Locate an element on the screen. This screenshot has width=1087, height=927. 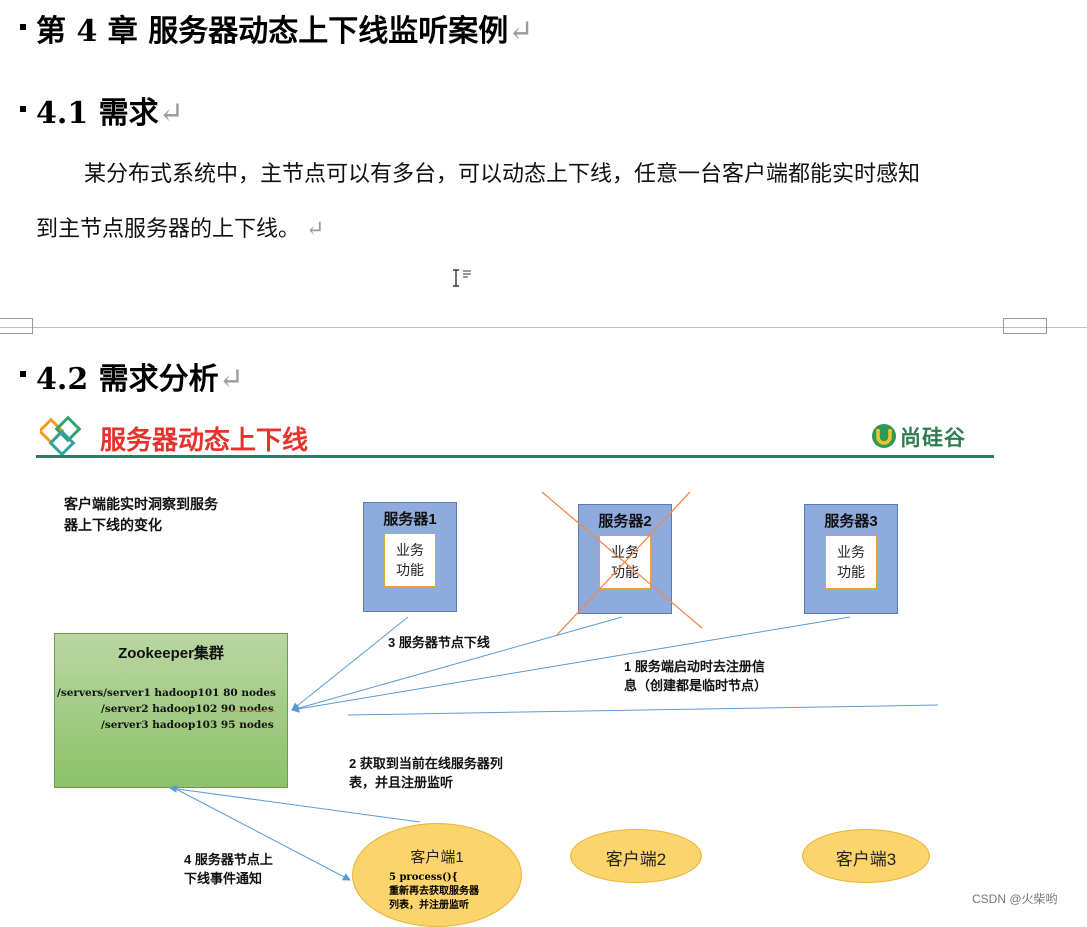
chapter-title: 第 4 章 服务器动态上下线监听案例↵ is located at coordinates (284, 28).